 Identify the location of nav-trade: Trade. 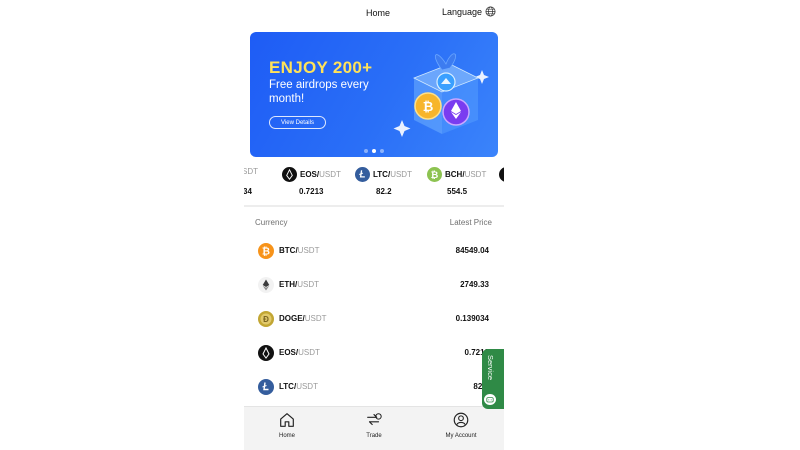
(374, 429).